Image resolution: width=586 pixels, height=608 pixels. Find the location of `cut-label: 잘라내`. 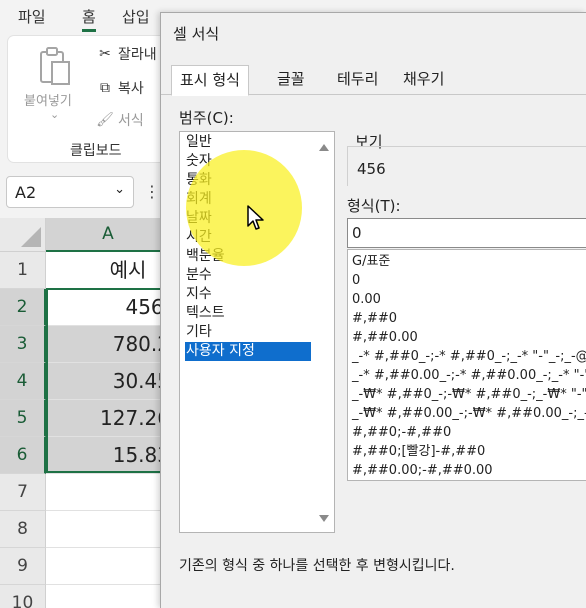

cut-label: 잘라내 is located at coordinates (137, 55).